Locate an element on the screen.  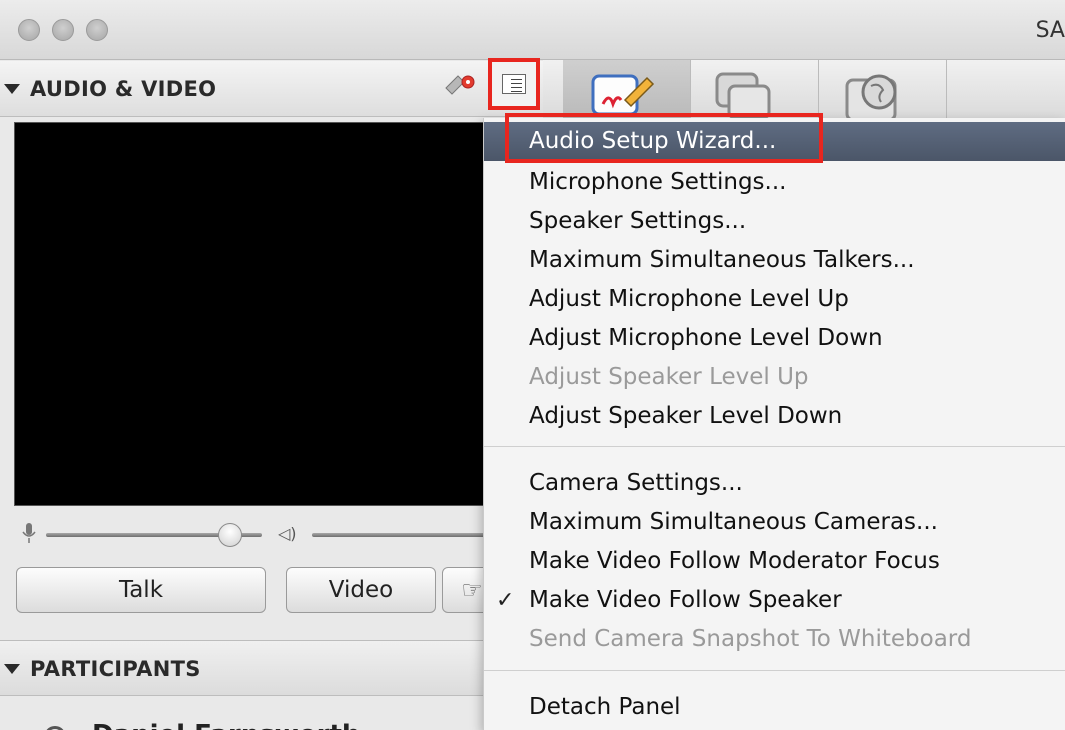
menu-item-make-video-follow-speaker: ✓ Make Video Follow Speaker is located at coordinates (774, 600).